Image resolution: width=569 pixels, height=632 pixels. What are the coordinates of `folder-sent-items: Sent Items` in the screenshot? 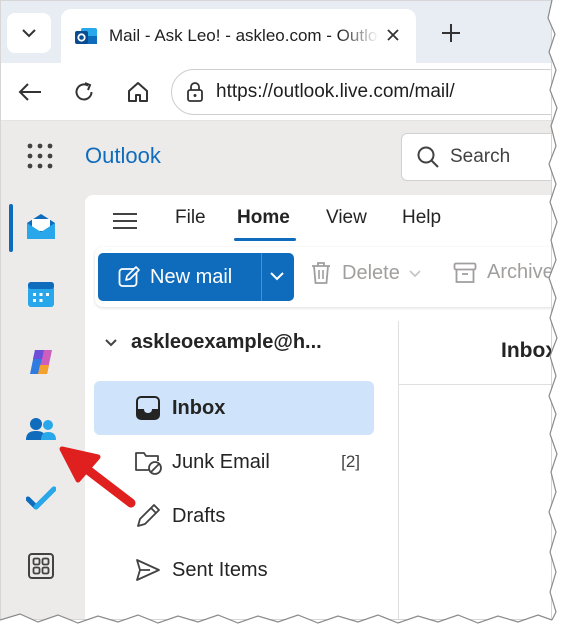 It's located at (234, 570).